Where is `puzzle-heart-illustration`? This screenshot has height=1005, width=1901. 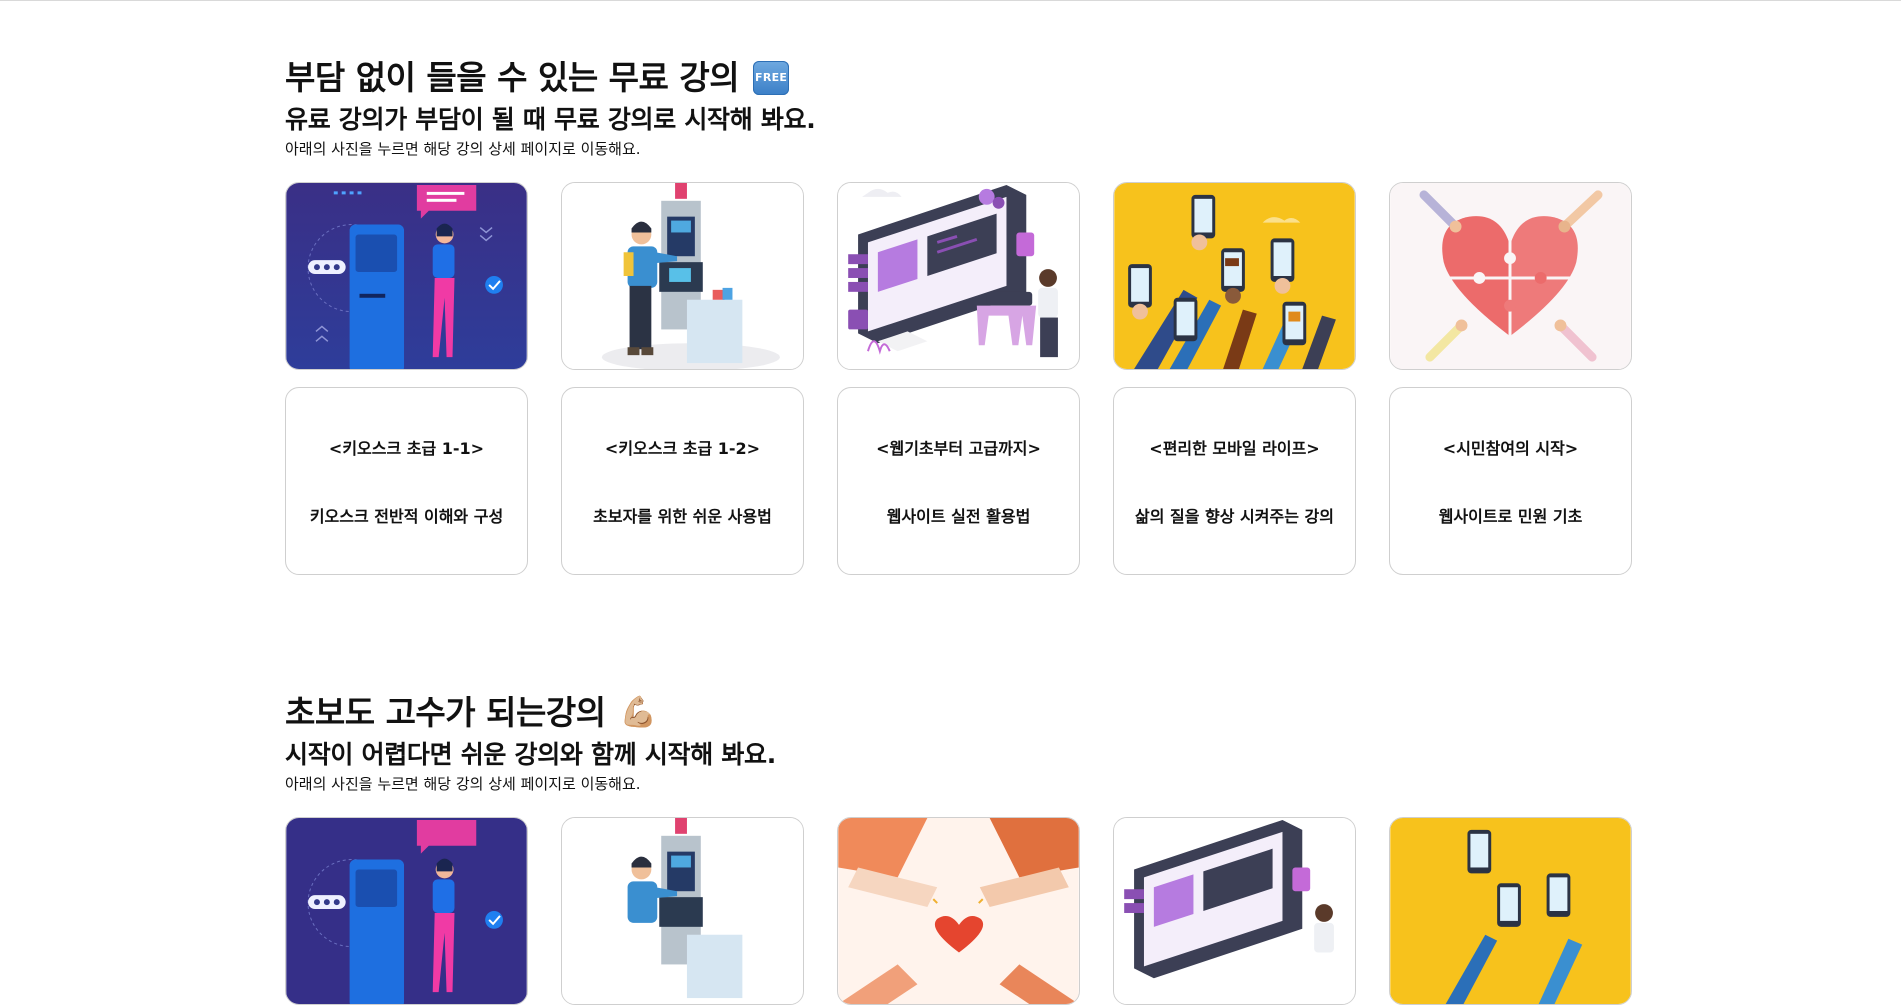
puzzle-heart-illustration is located at coordinates (1510, 276).